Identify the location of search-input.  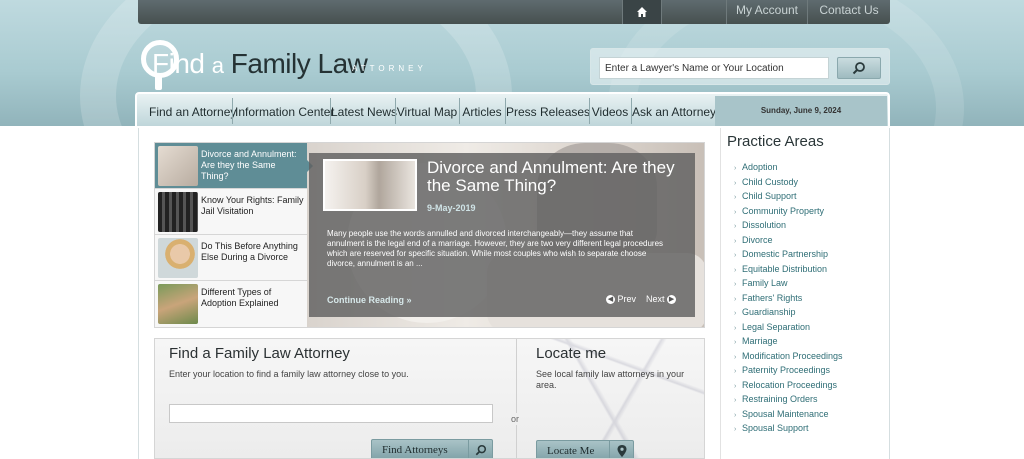
(714, 68).